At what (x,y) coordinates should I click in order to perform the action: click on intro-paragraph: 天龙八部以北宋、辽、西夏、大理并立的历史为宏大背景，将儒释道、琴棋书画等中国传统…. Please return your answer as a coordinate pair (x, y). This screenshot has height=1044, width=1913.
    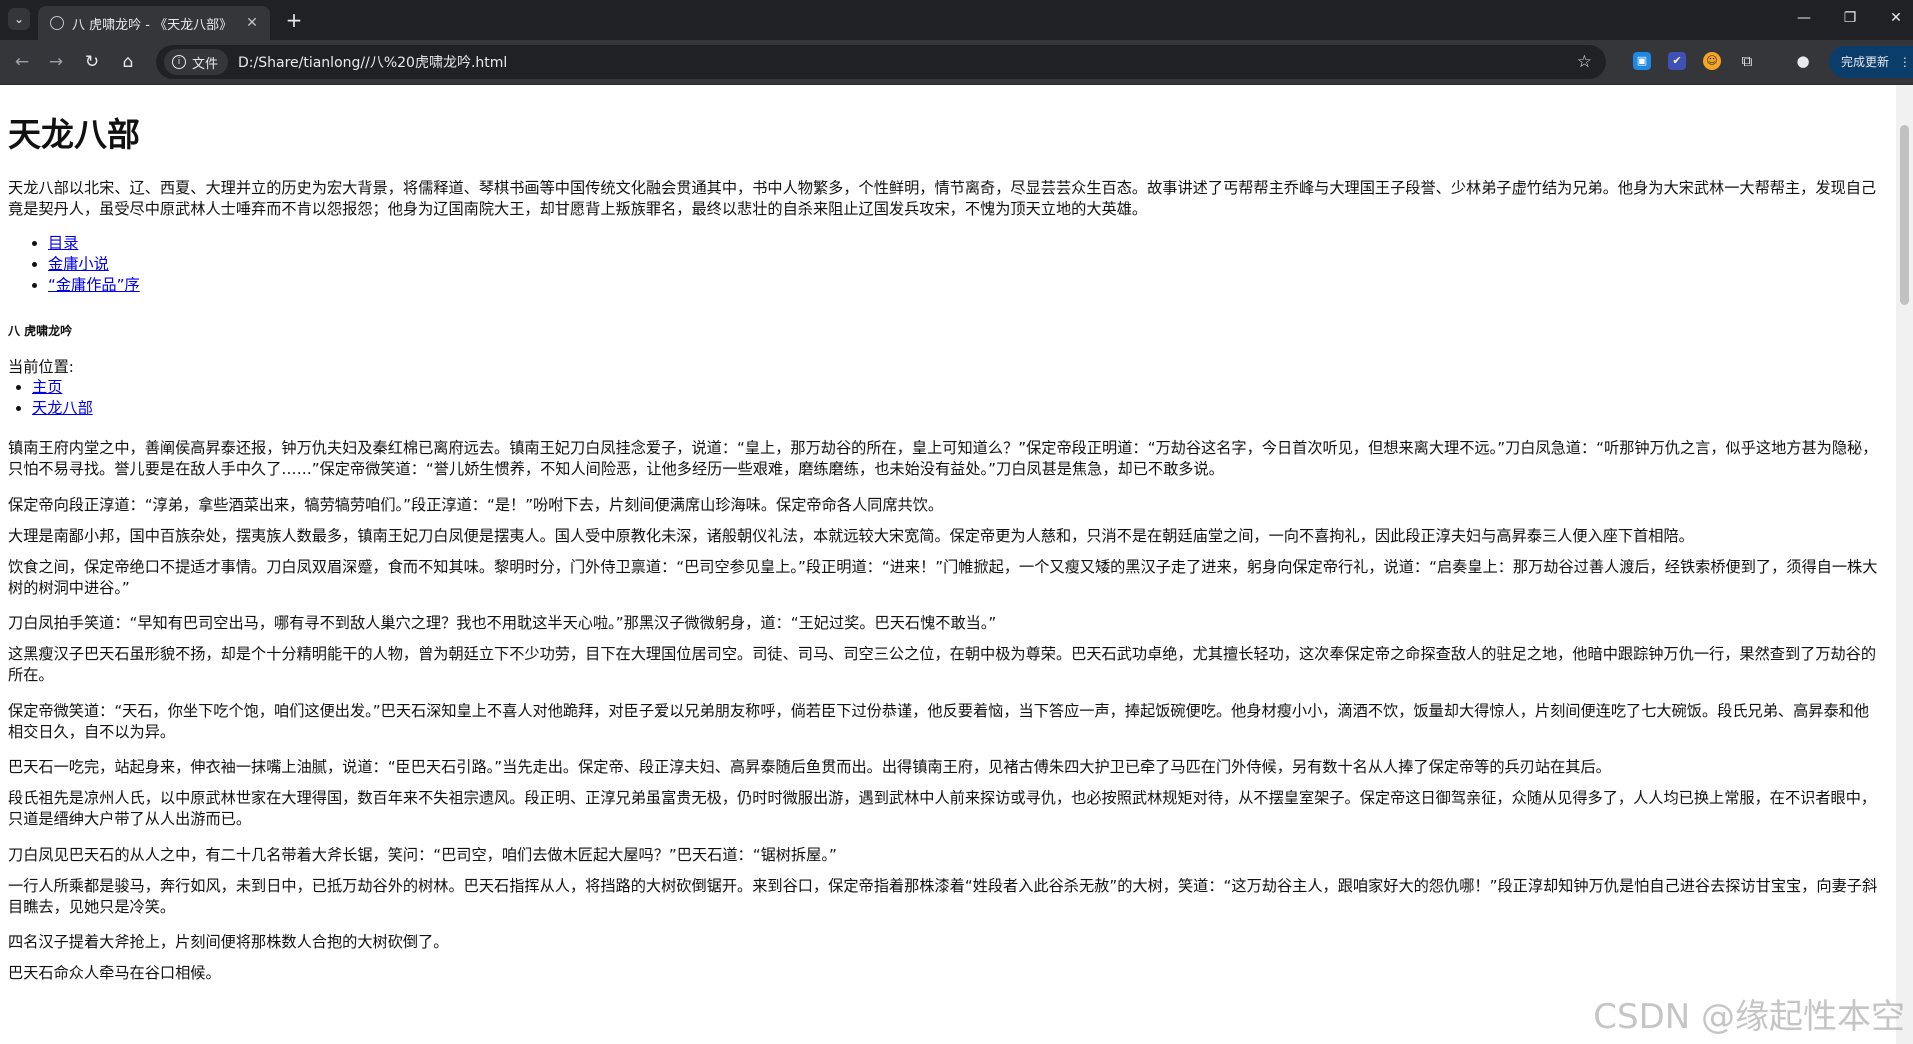
    Looking at the image, I should click on (942, 198).